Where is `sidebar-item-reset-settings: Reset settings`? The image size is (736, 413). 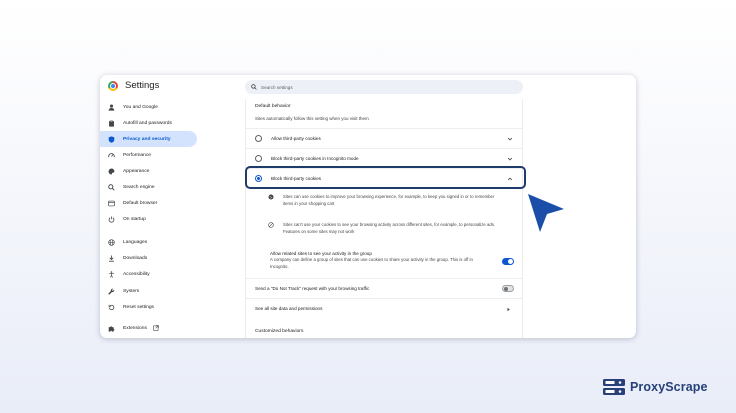
sidebar-item-reset-settings: Reset settings is located at coordinates (148, 307).